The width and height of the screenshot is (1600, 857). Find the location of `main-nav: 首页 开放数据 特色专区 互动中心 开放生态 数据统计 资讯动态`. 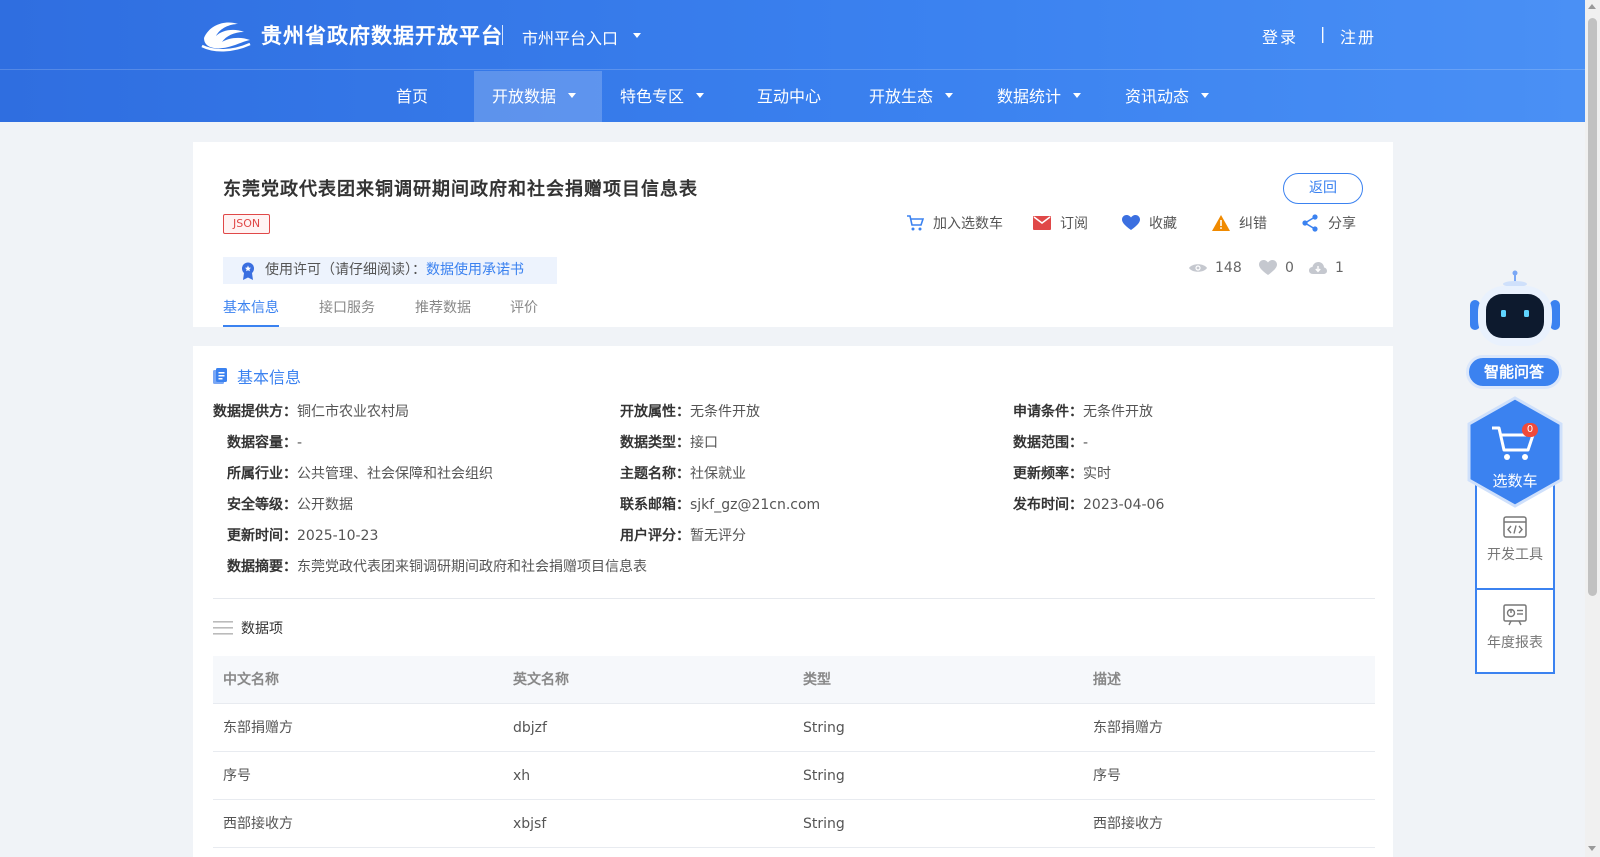

main-nav: 首页 开放数据 特色专区 互动中心 开放生态 数据统计 资讯动态 is located at coordinates (792, 96).